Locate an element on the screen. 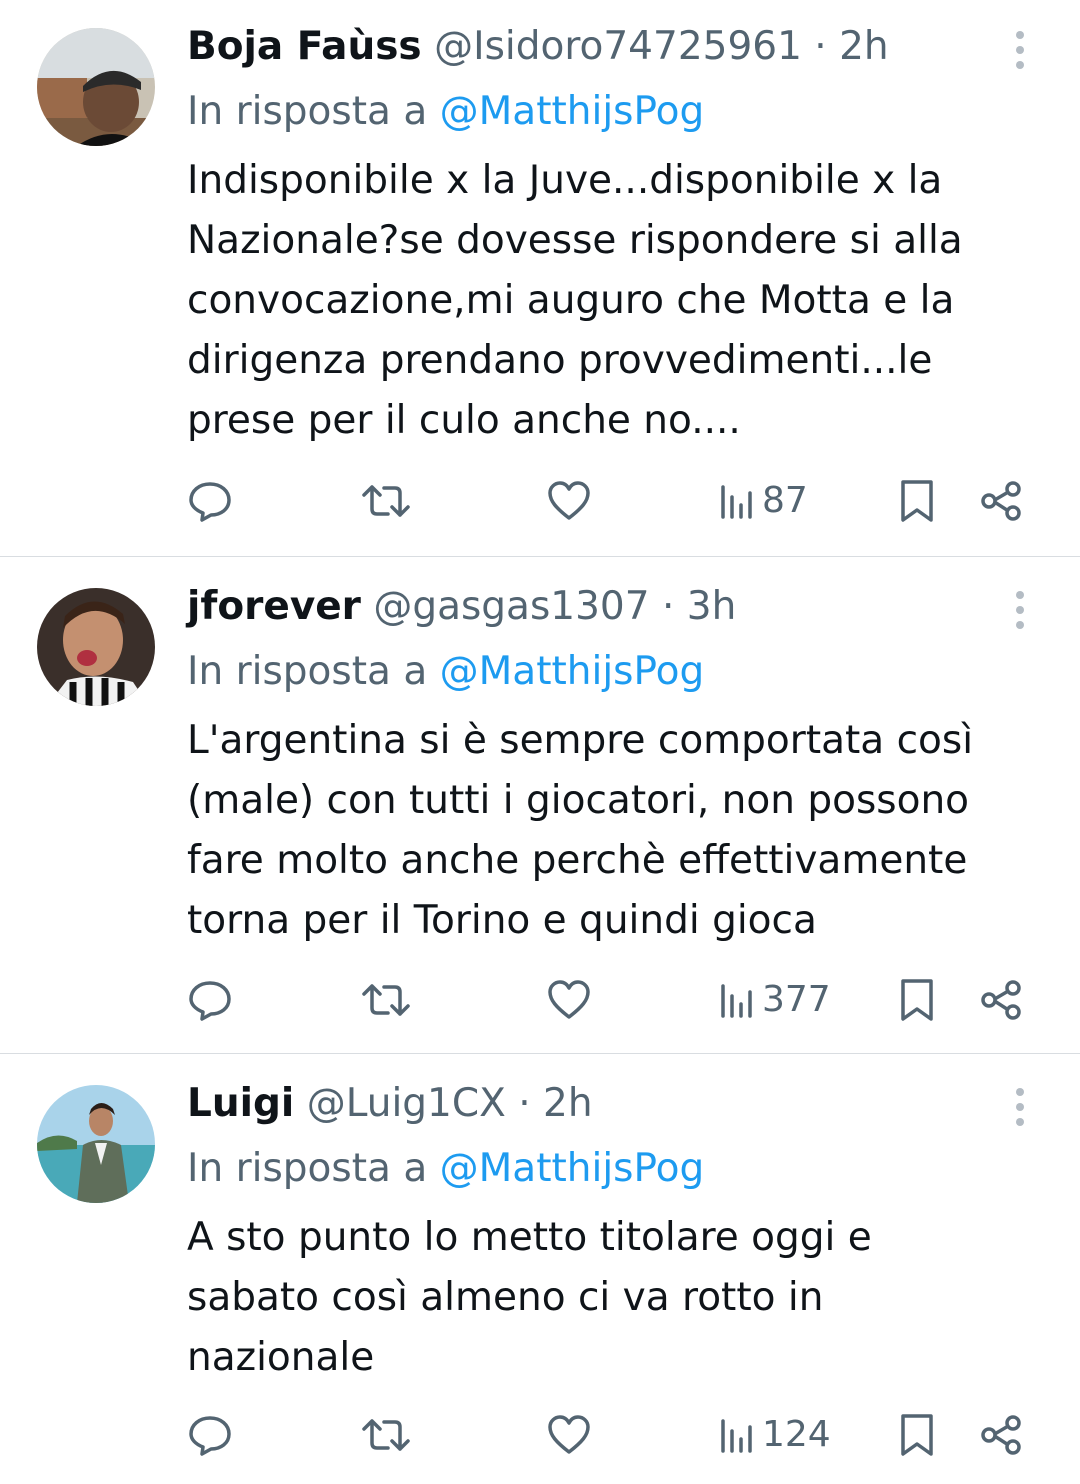 This screenshot has height=1484, width=1080. timestamp: 3h is located at coordinates (712, 606).